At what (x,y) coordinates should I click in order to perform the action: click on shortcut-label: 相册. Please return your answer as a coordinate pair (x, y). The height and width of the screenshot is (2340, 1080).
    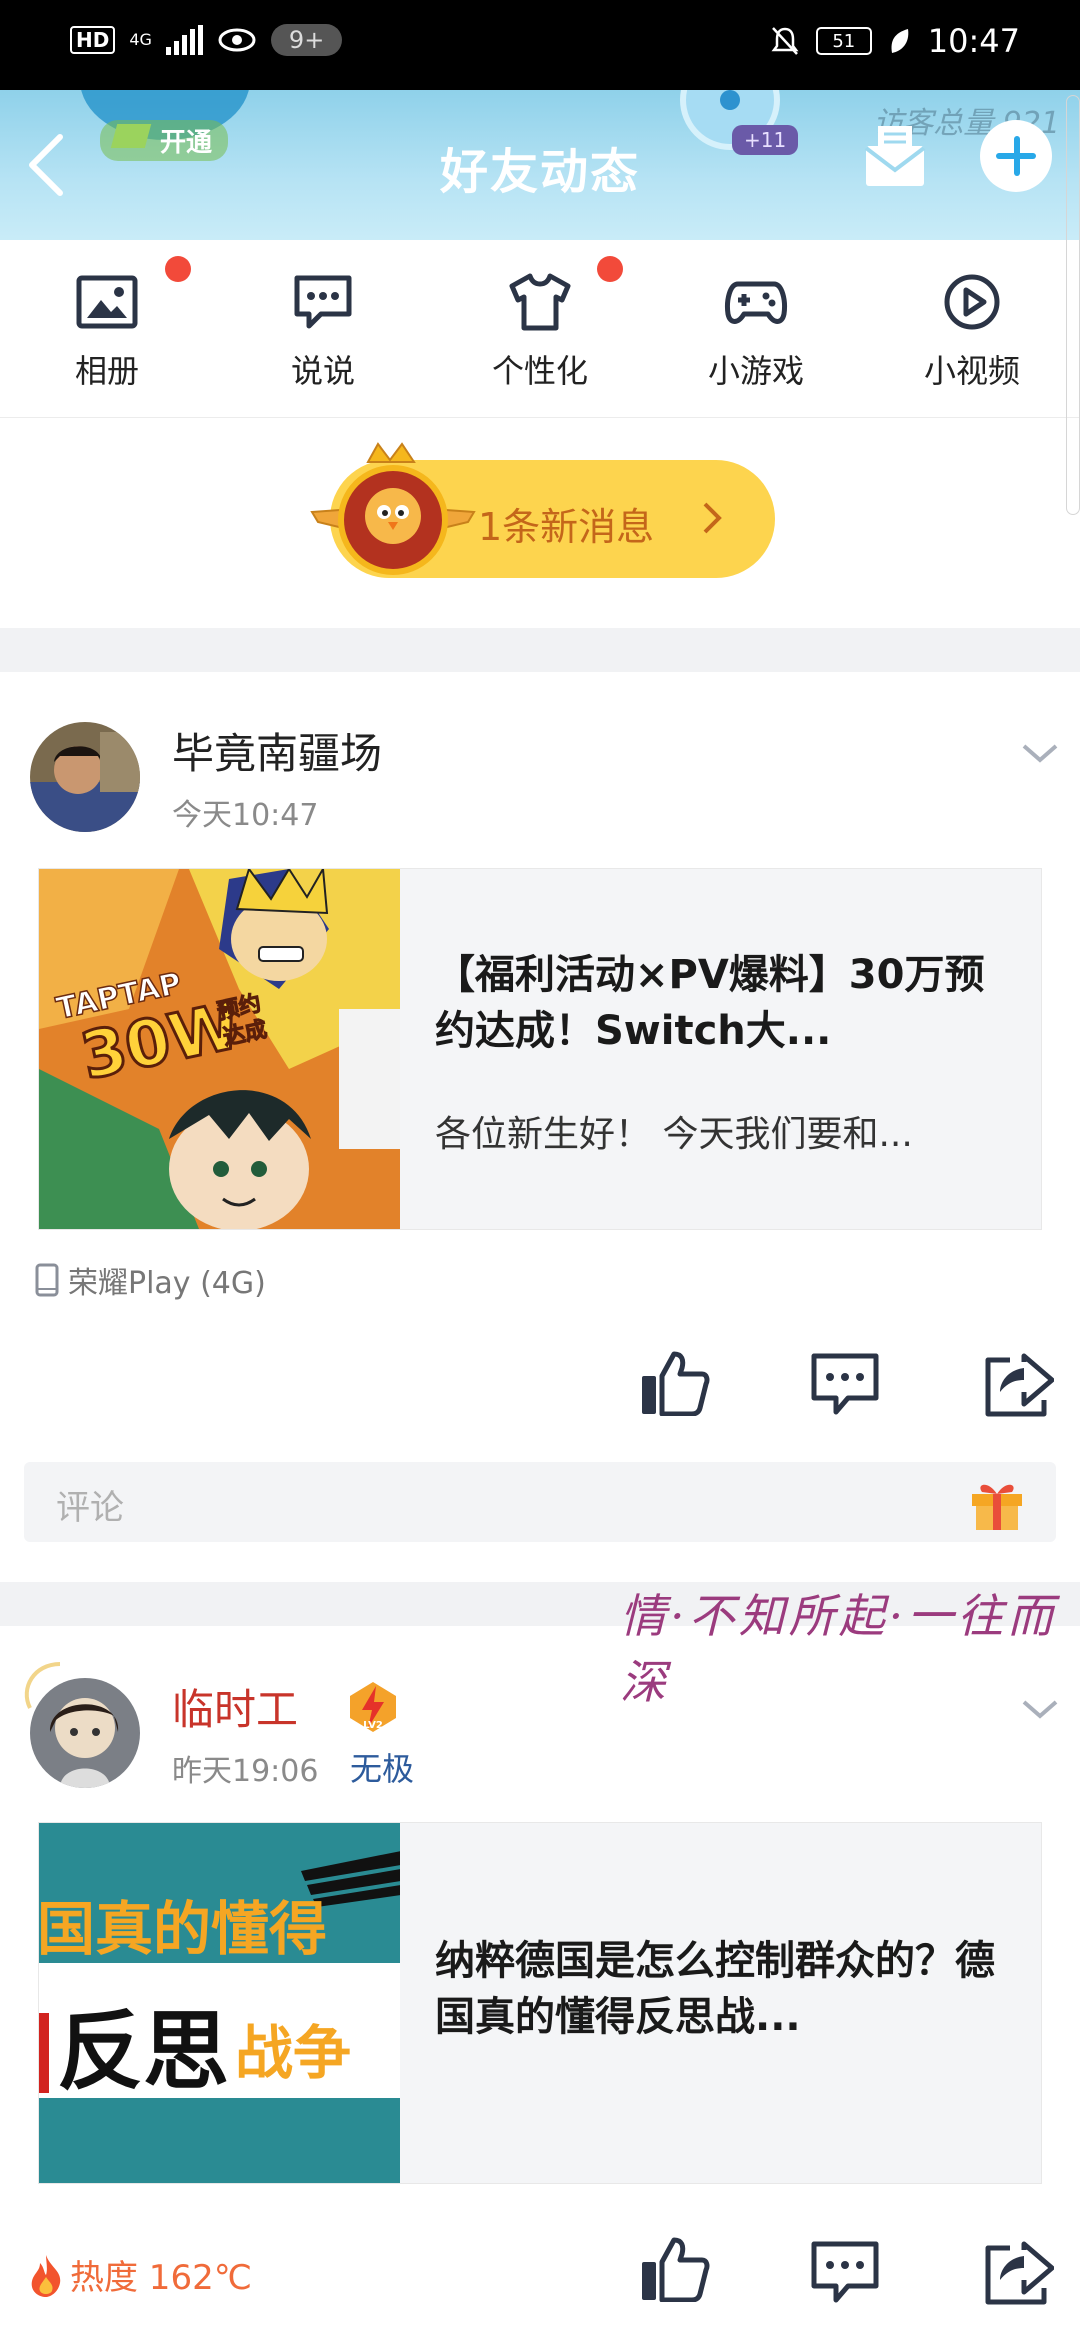
    Looking at the image, I should click on (106, 371).